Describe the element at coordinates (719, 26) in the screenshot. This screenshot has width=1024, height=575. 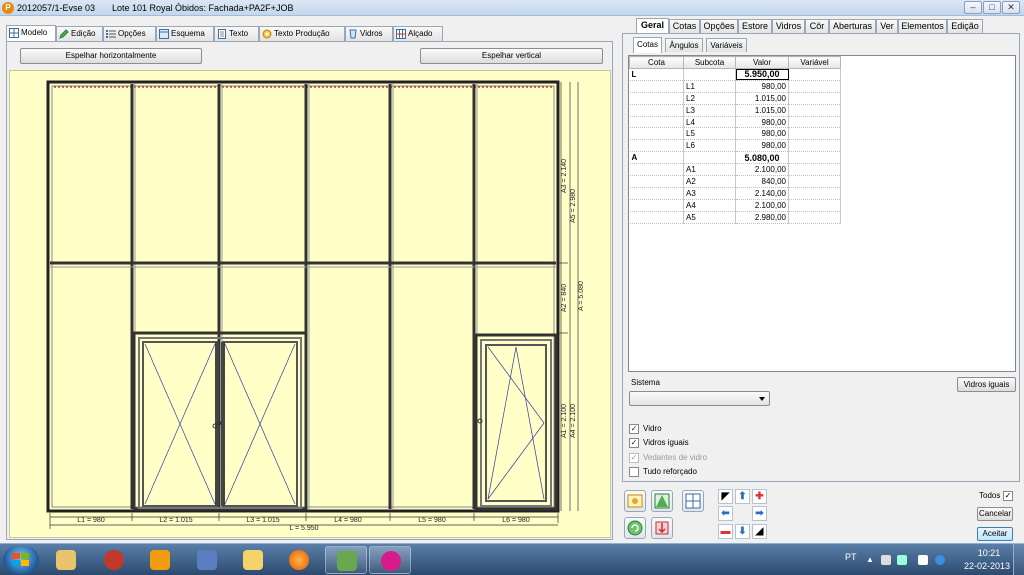
I see `tab-opcoes-right: Opções` at that location.